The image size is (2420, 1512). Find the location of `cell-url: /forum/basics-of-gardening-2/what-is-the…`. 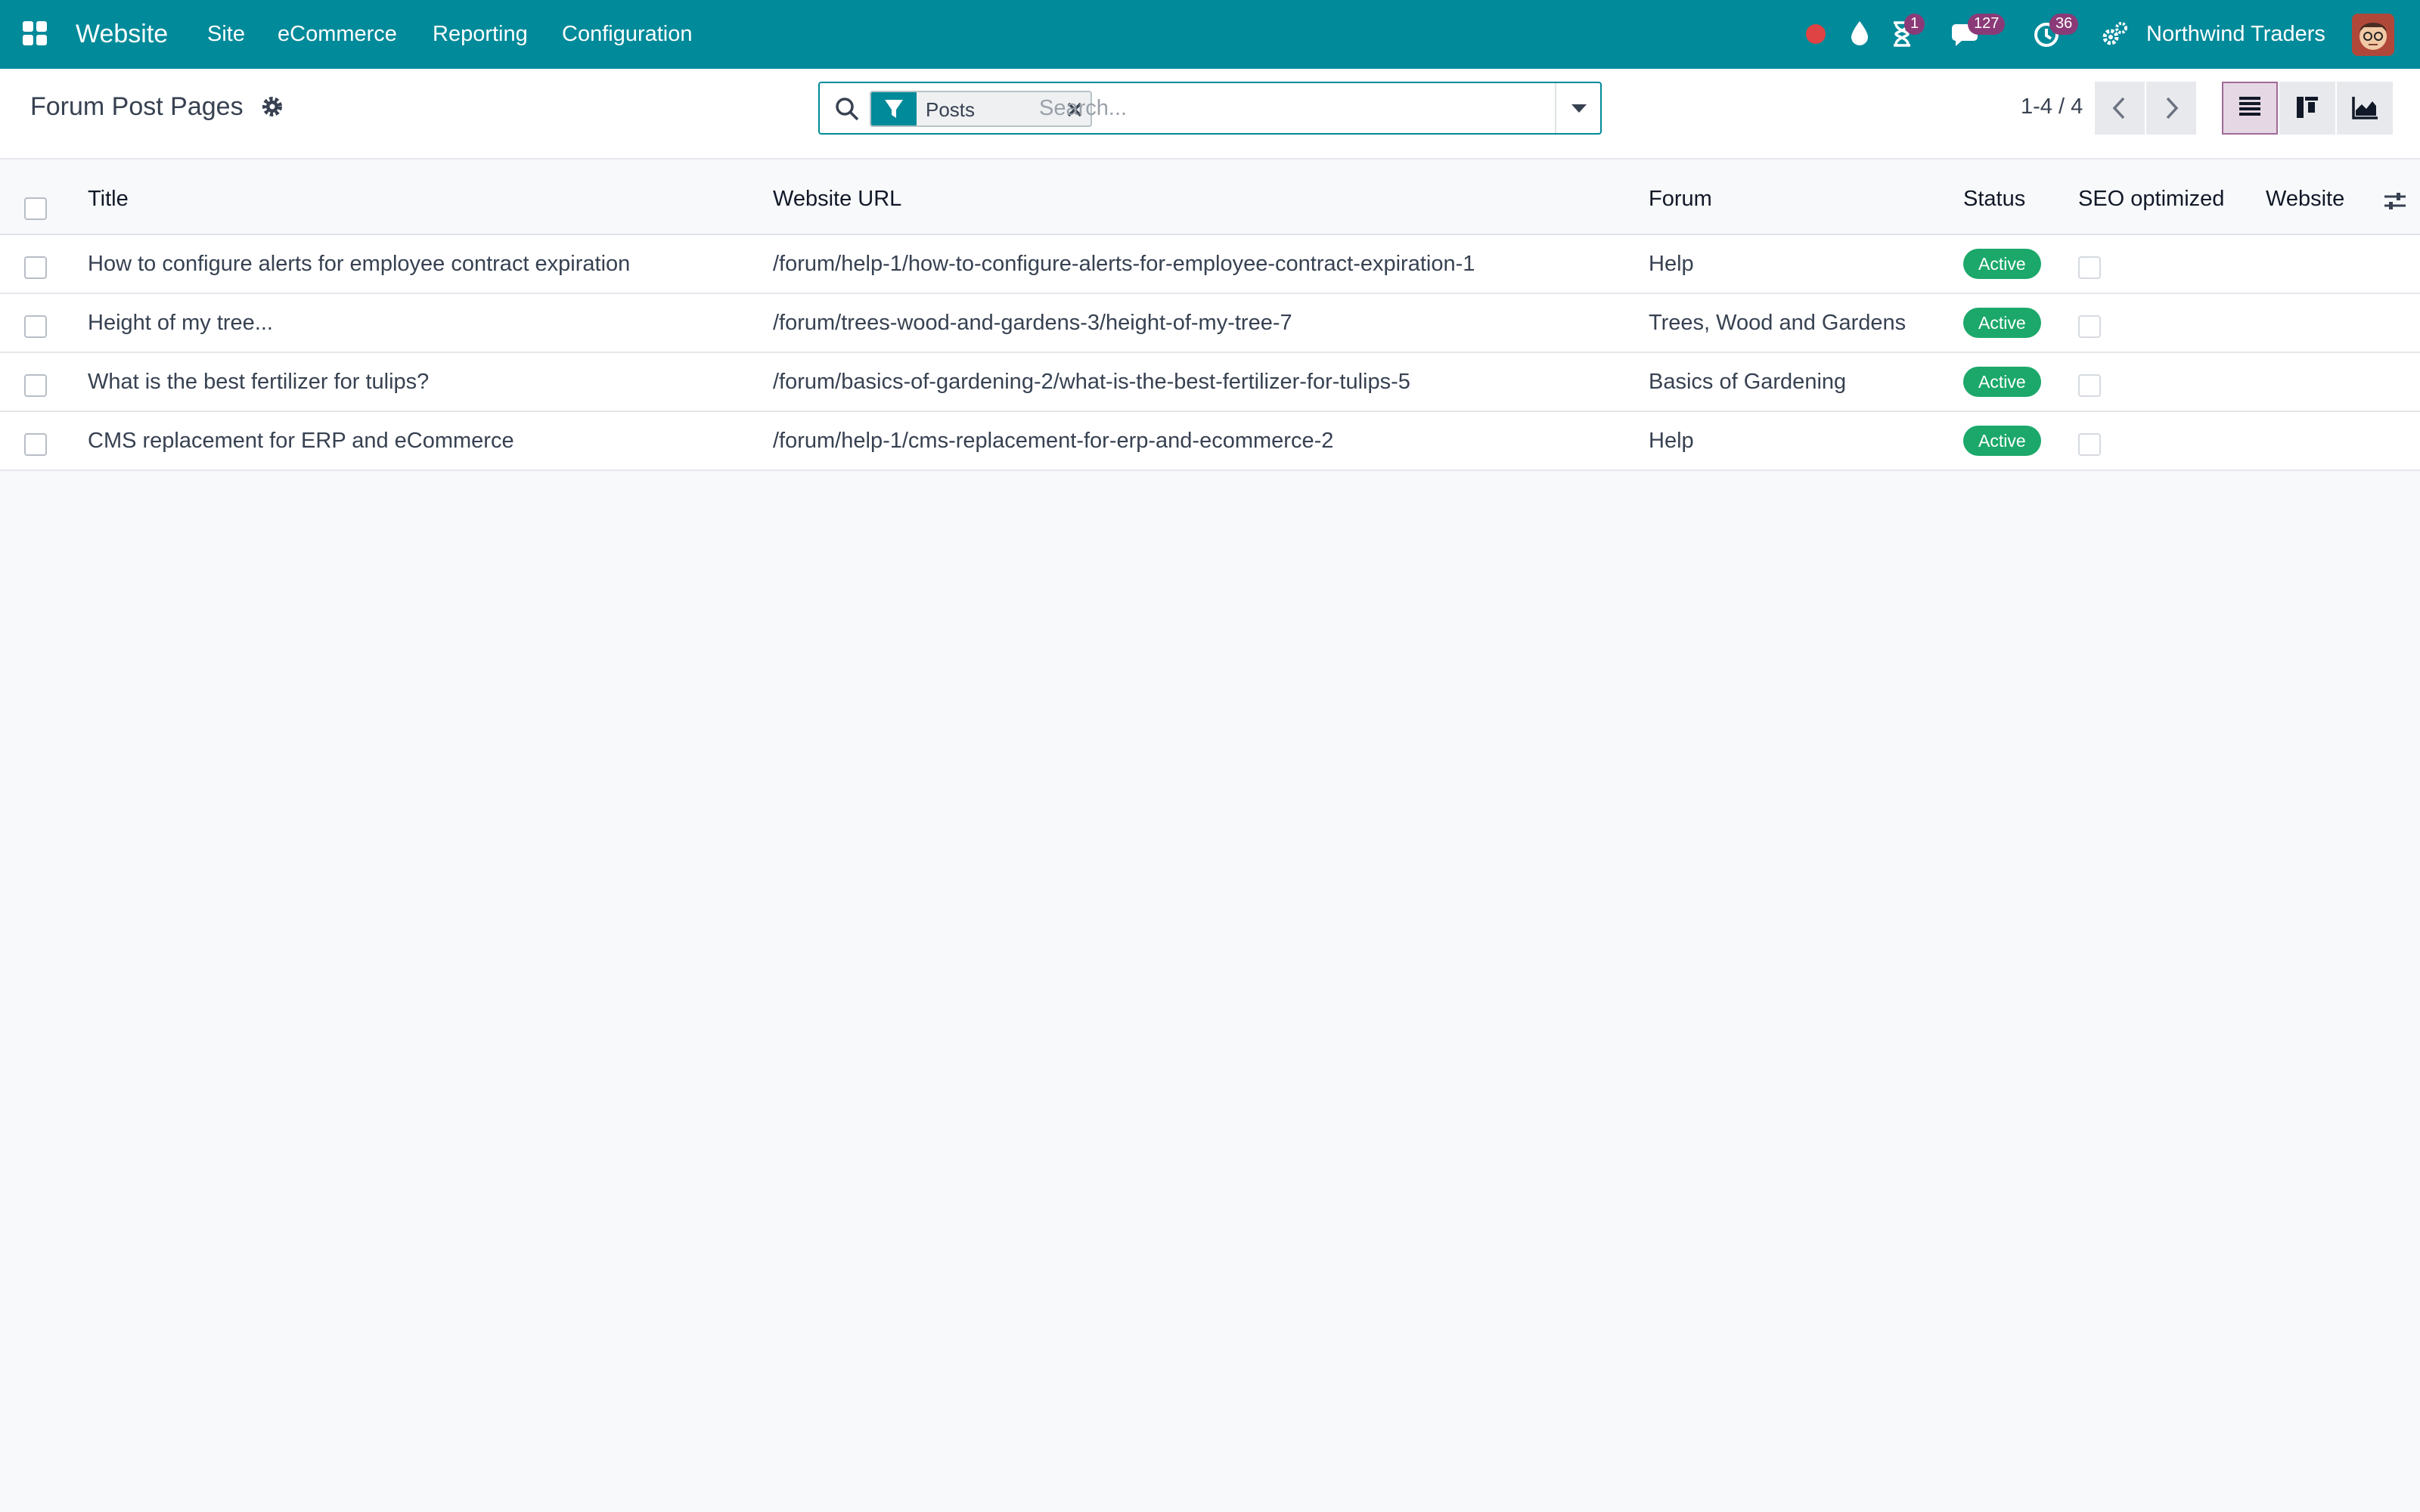

cell-url: /forum/basics-of-gardening-2/what-is-the… is located at coordinates (1091, 382).